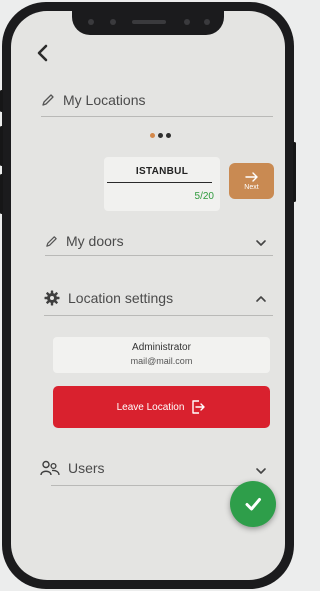  I want to click on users-header: Users, so click(155, 468).